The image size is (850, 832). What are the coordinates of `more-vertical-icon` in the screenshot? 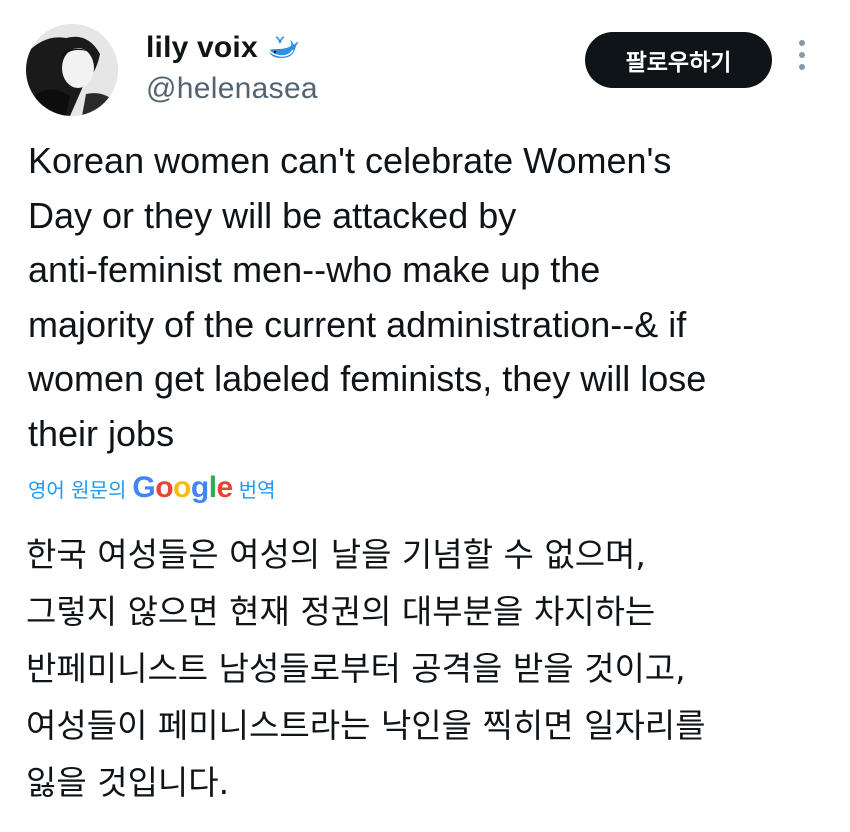 It's located at (802, 60).